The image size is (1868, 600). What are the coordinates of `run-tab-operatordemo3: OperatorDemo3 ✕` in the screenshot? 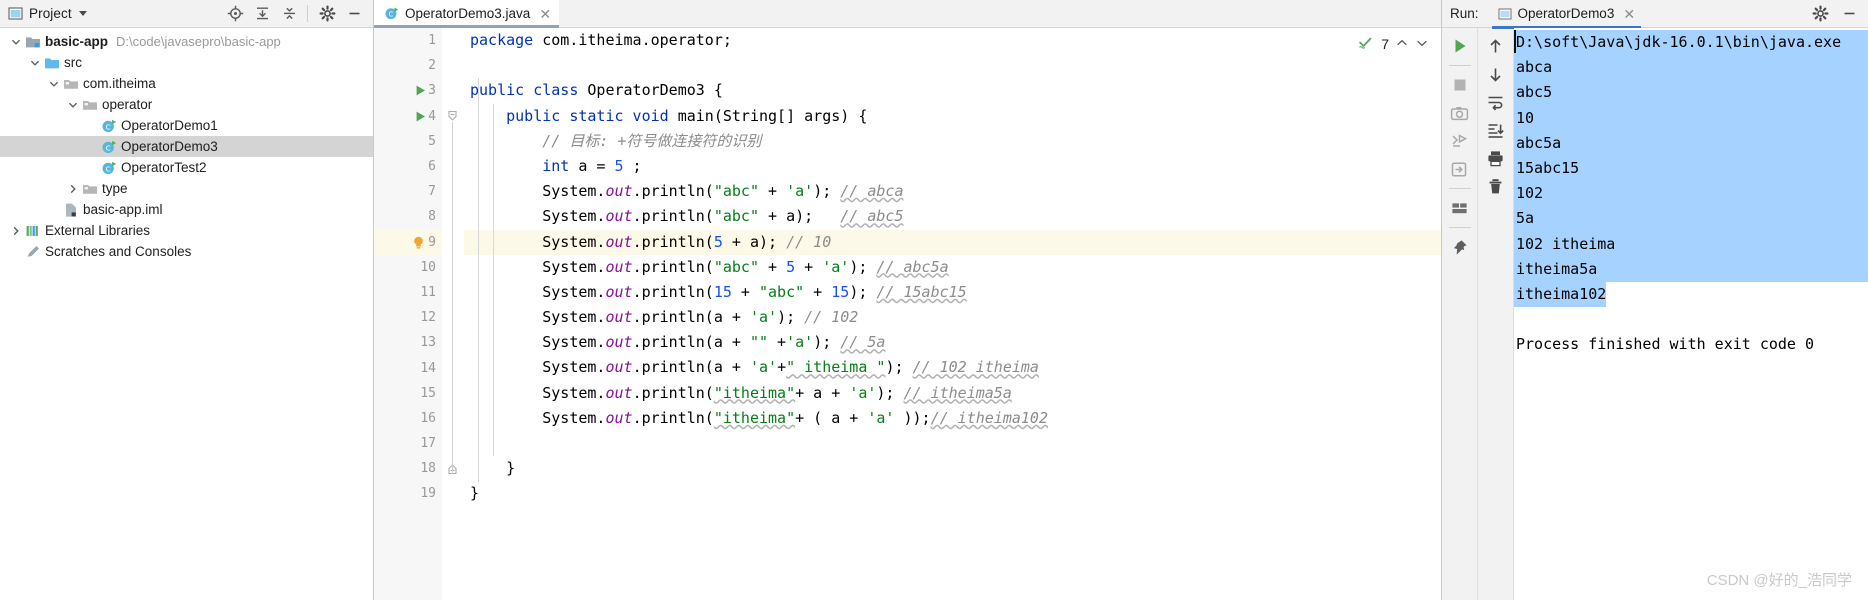 It's located at (1566, 14).